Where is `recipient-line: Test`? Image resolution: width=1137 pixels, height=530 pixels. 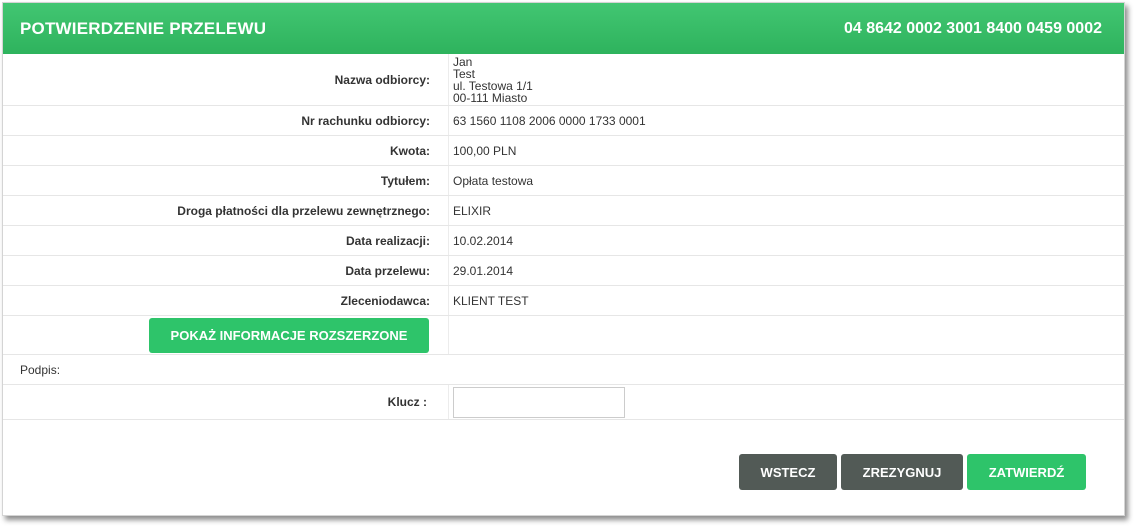
recipient-line: Test is located at coordinates (464, 73).